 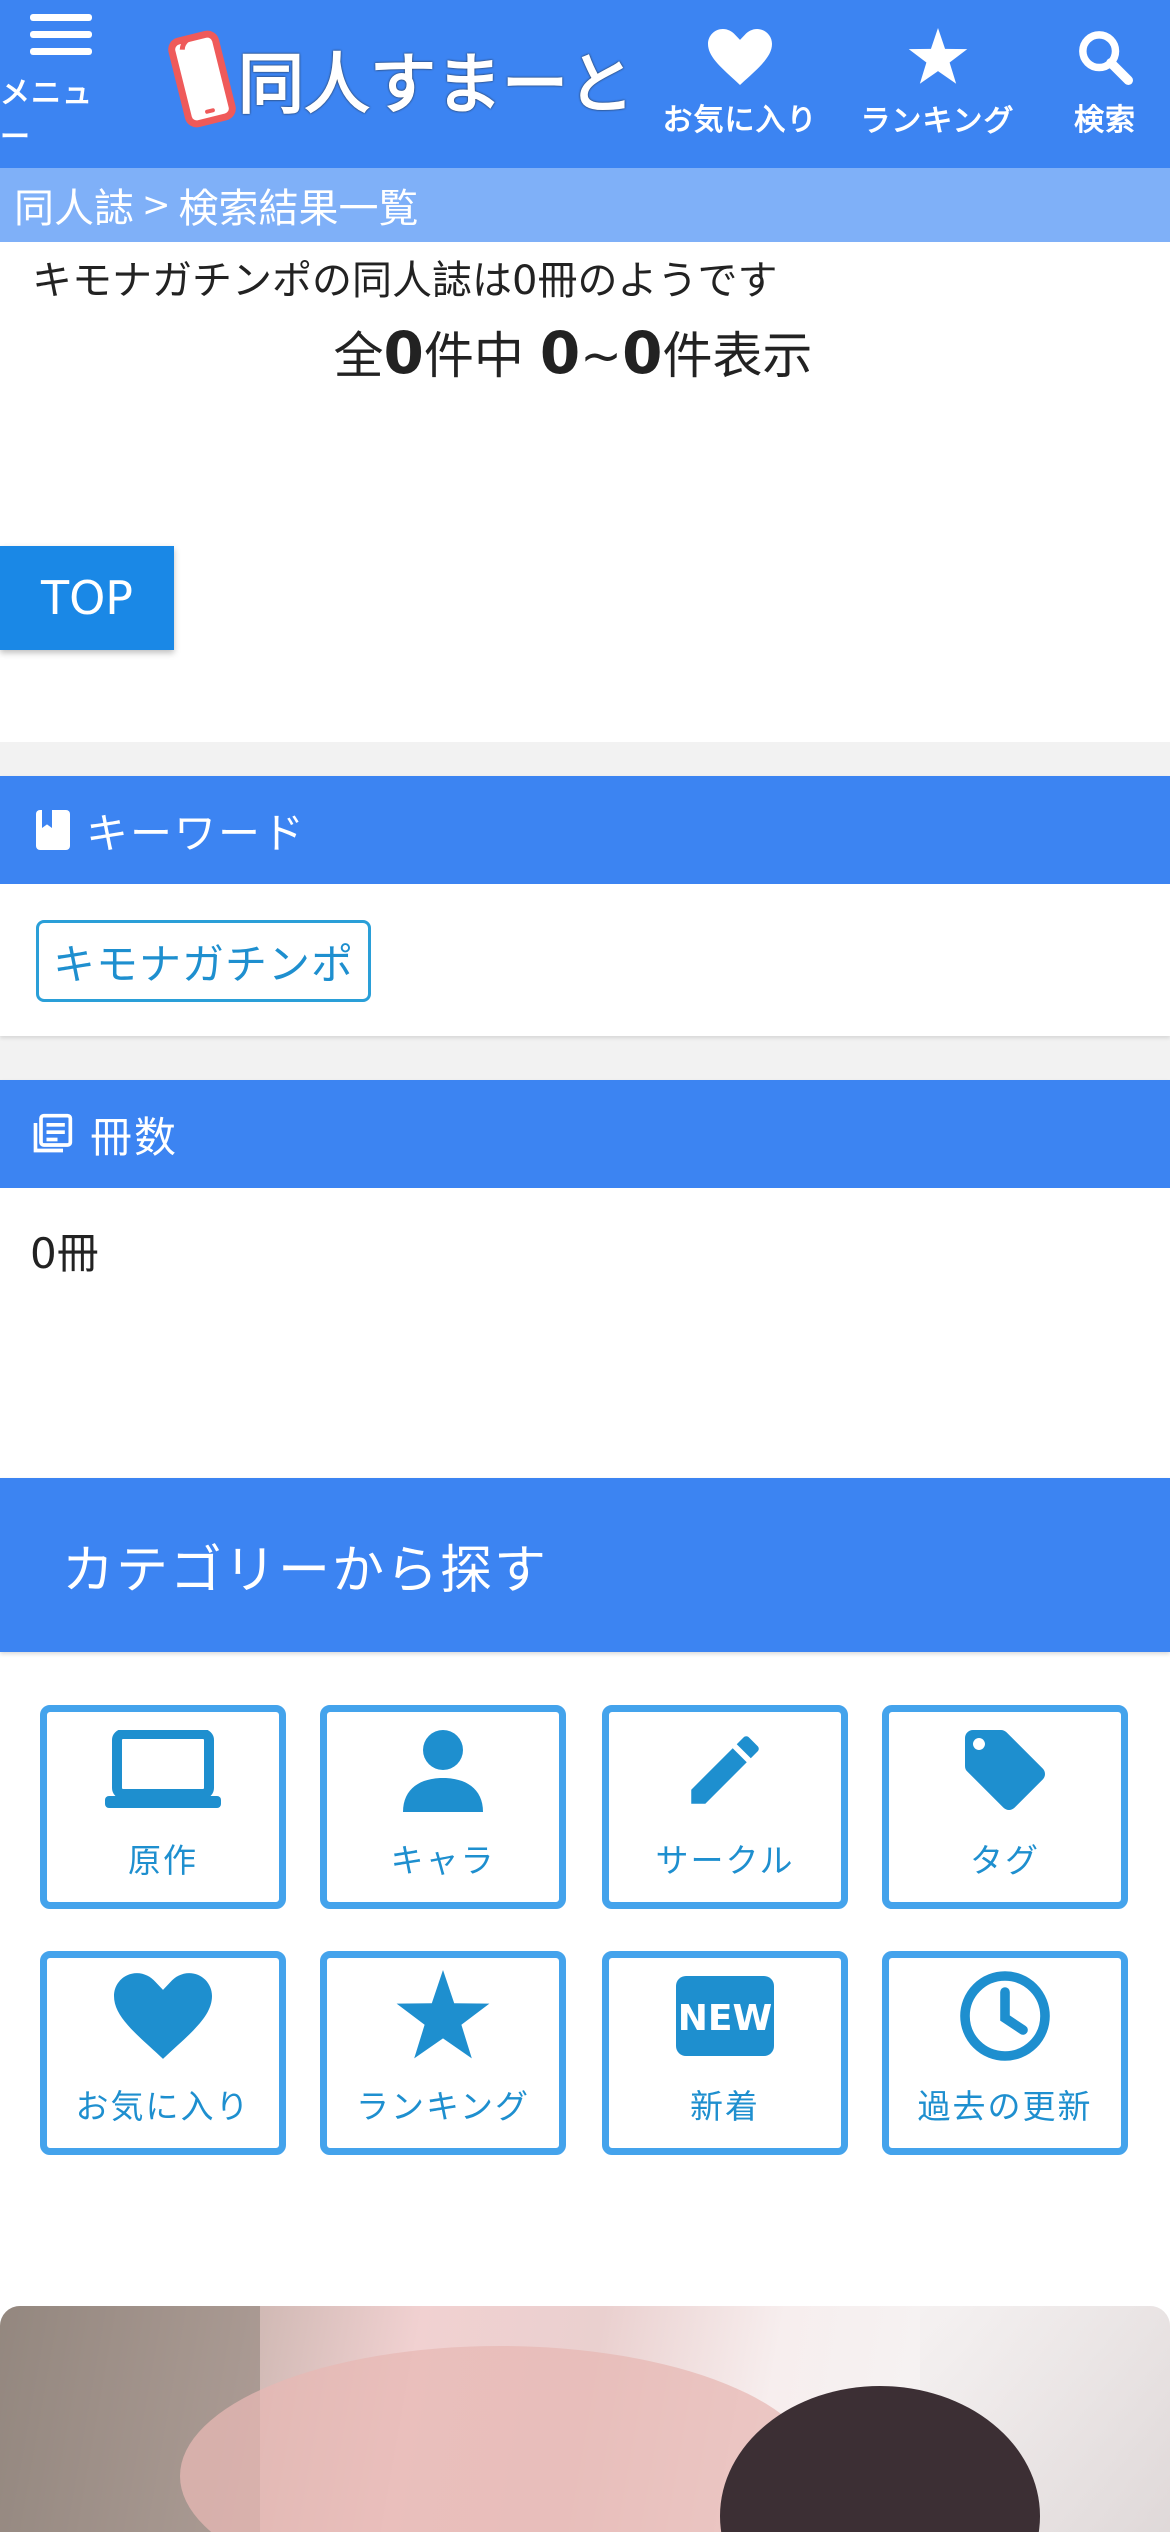 What do you see at coordinates (585, 1195) in the screenshot?
I see `count-section: 冊数 0冊` at bounding box center [585, 1195].